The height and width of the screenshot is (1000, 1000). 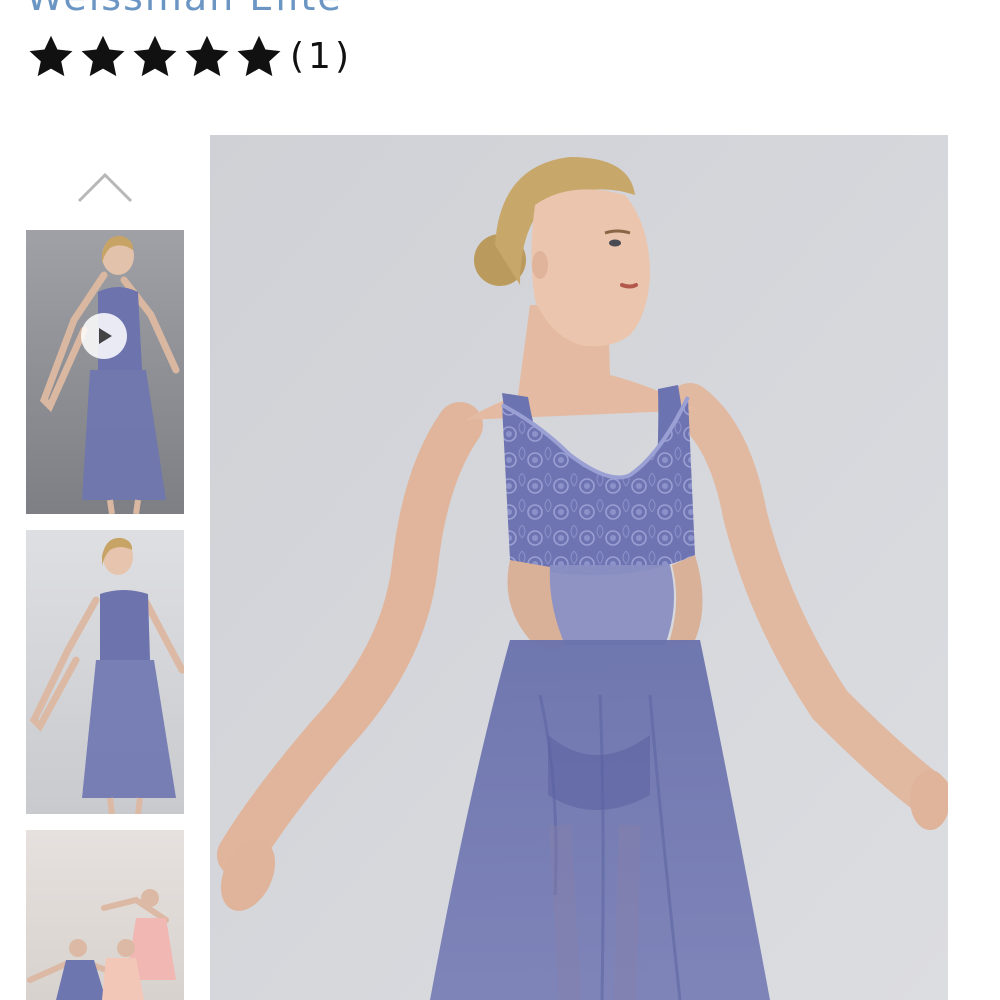 I want to click on gallery-thumbnail-video, so click(x=105, y=372).